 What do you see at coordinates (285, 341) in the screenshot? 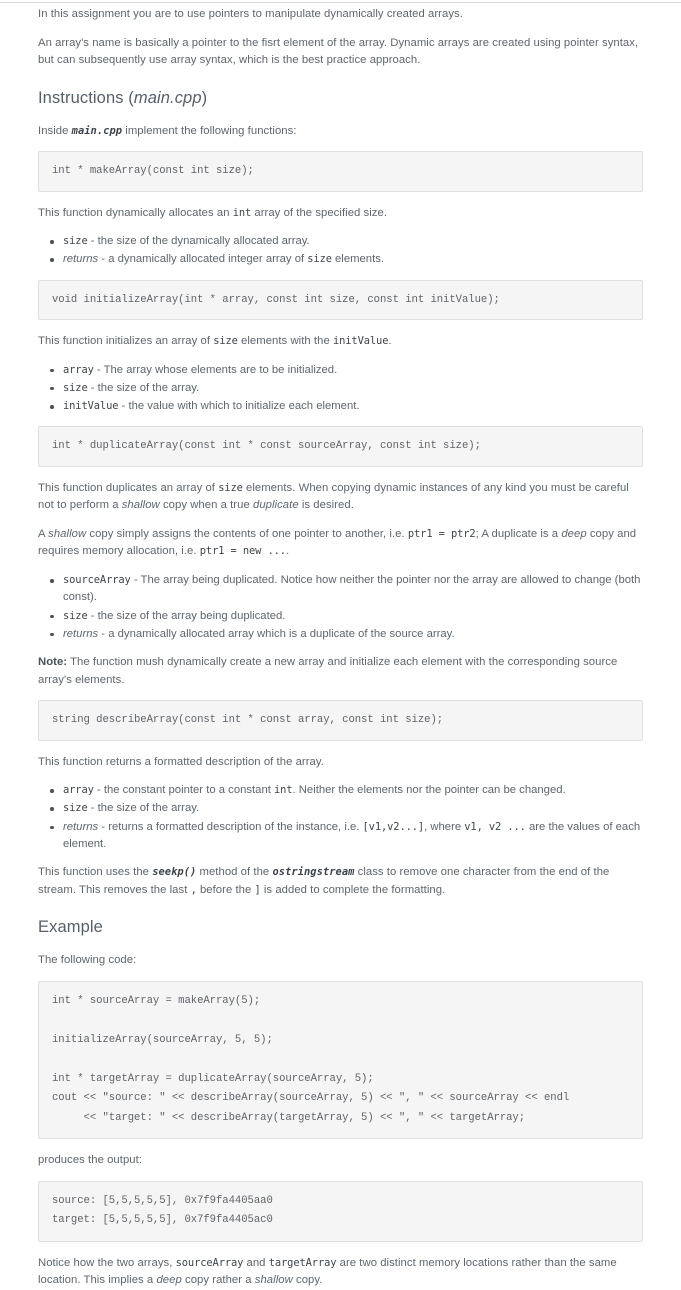
I see `init-desc-mid: elements with the` at bounding box center [285, 341].